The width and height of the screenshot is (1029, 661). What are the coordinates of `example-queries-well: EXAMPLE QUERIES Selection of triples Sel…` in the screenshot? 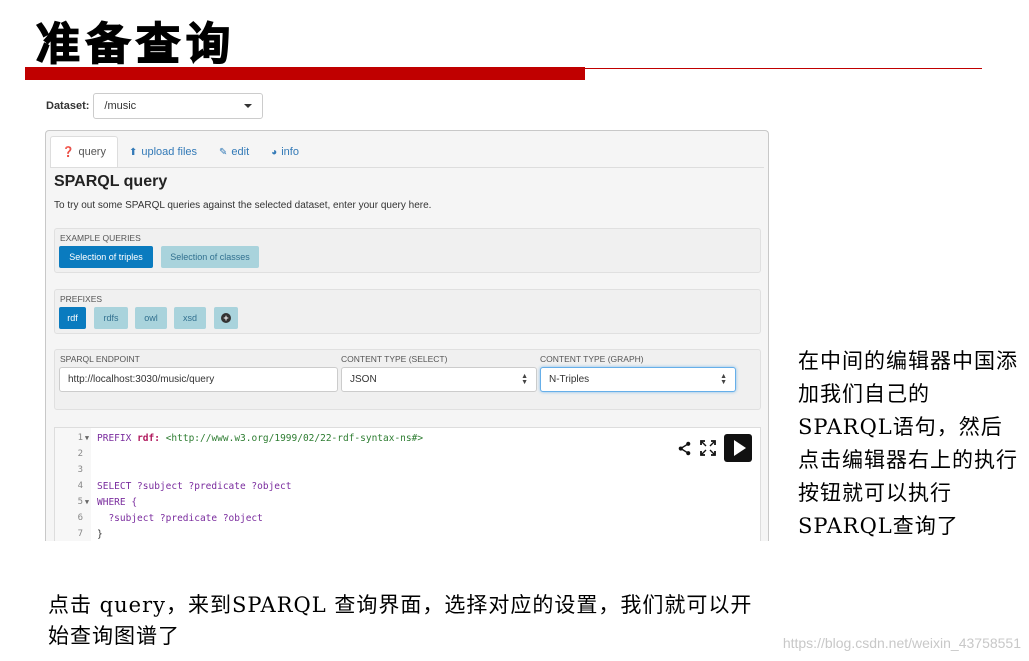 It's located at (407, 250).